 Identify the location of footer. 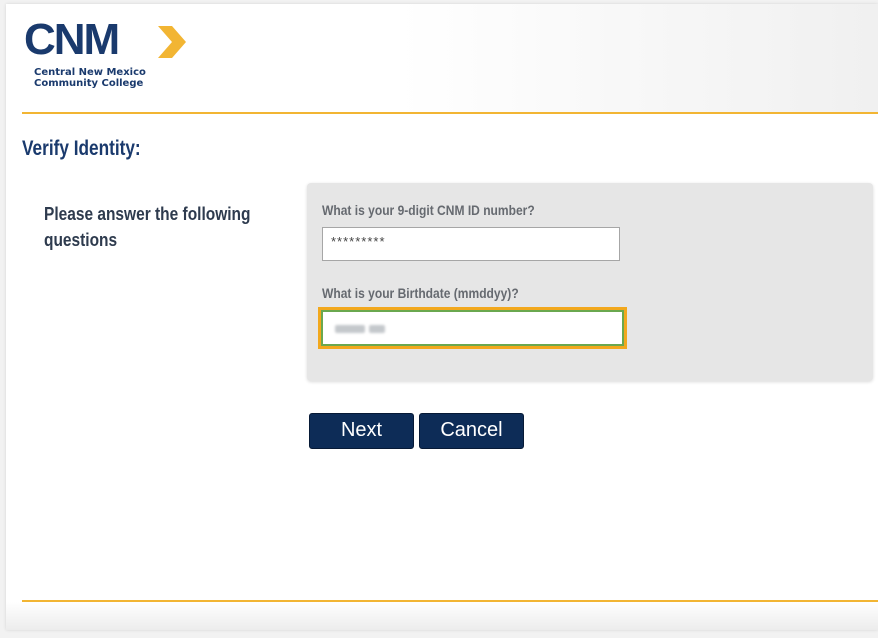
(442, 616).